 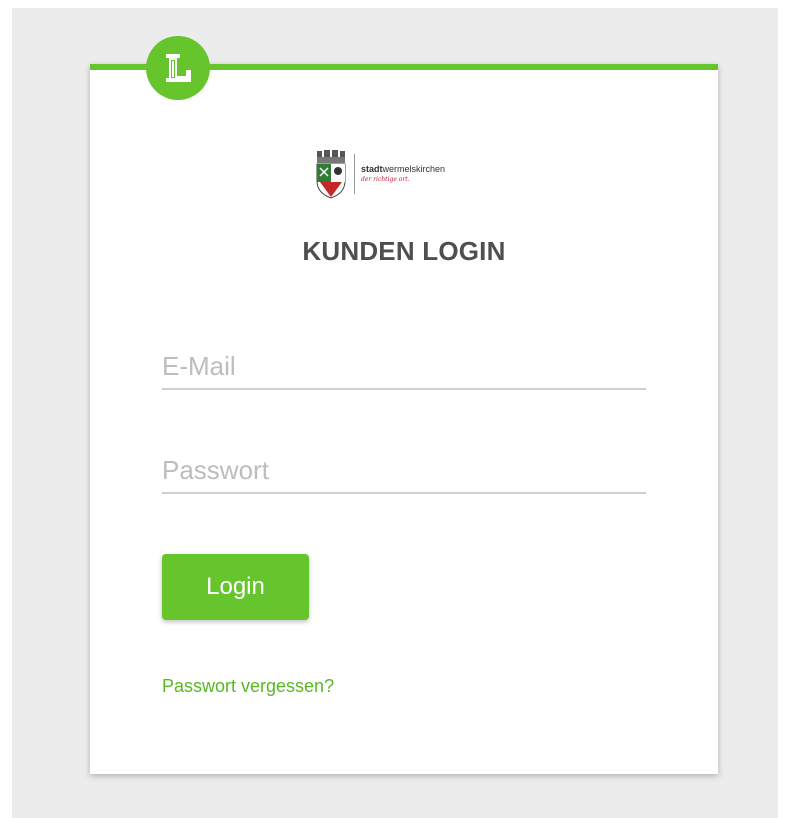 I want to click on email-field, so click(x=404, y=366).